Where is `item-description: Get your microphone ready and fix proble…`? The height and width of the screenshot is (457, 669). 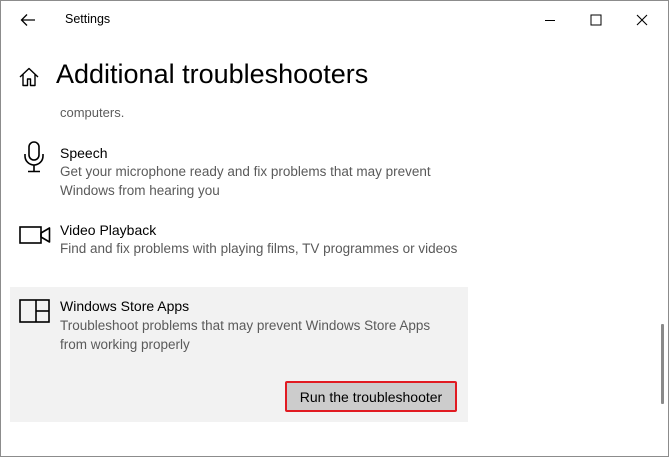 item-description: Get your microphone ready and fix proble… is located at coordinates (245, 181).